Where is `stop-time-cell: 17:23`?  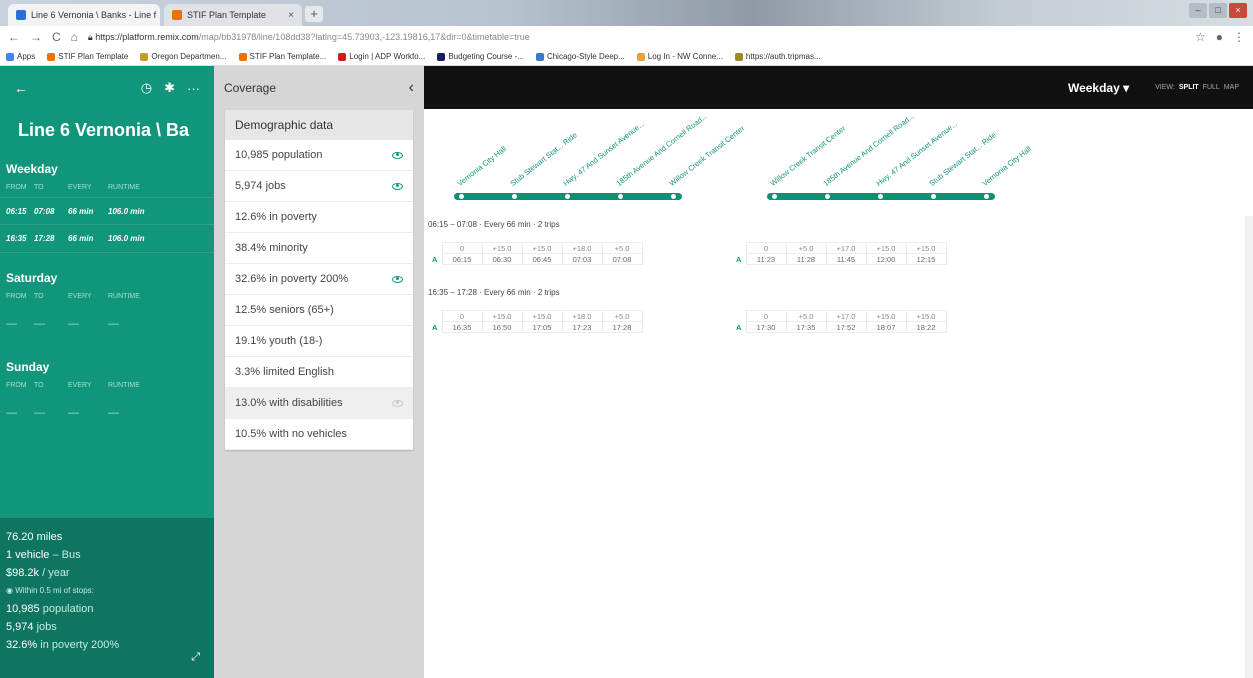 stop-time-cell: 17:23 is located at coordinates (582, 327).